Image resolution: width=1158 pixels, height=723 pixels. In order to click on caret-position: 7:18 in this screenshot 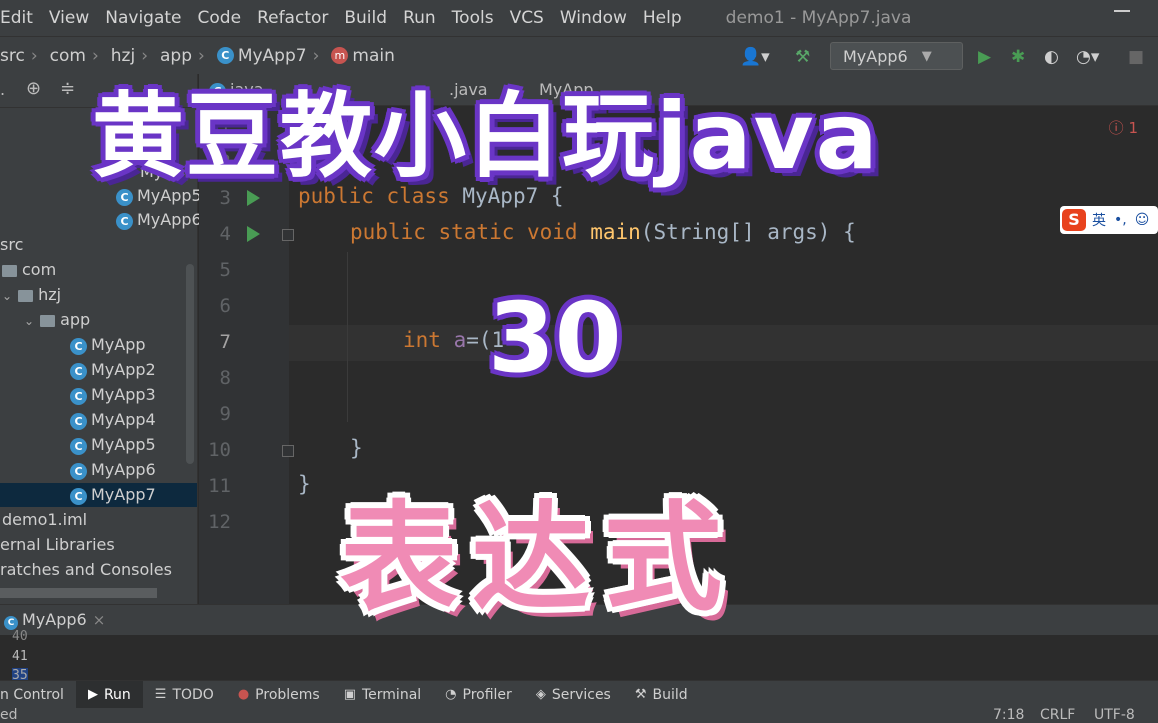, I will do `click(1008, 715)`.